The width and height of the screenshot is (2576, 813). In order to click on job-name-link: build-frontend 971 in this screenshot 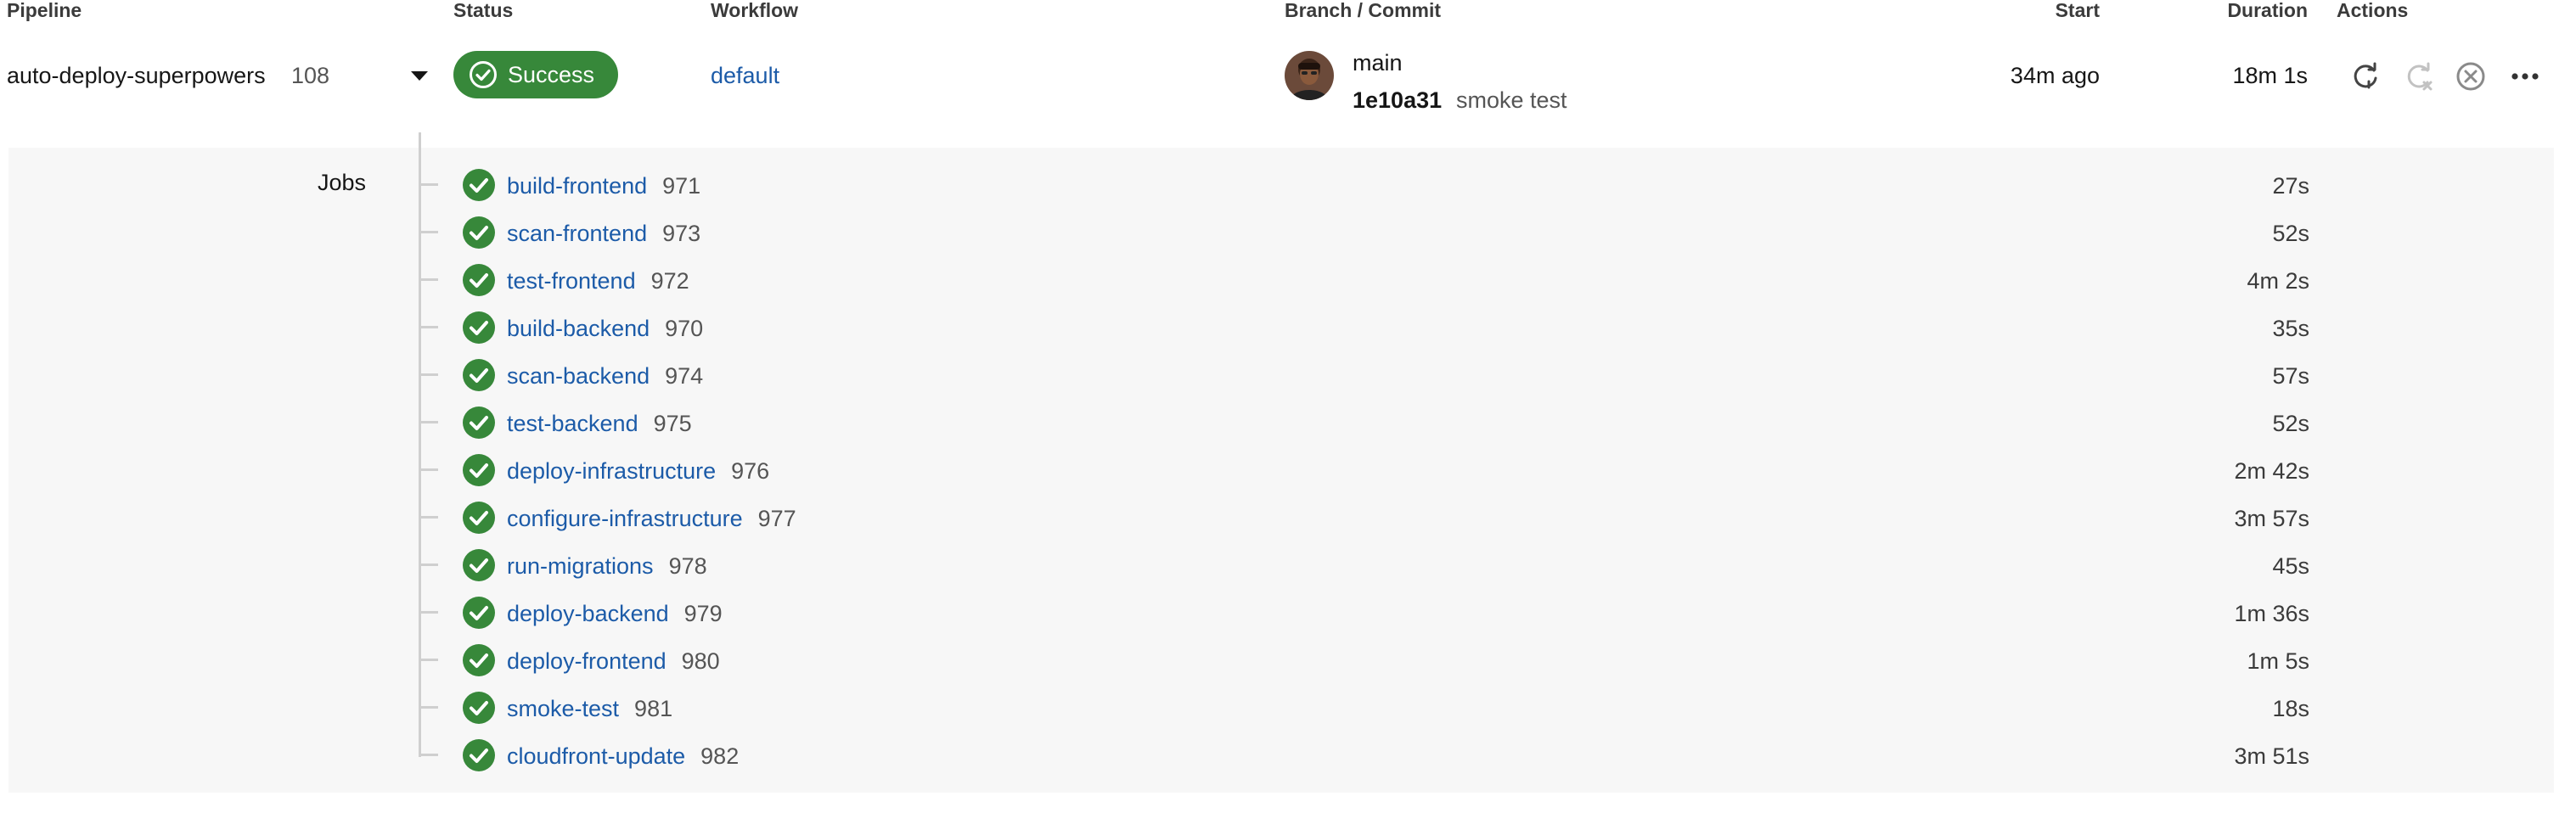, I will do `click(603, 186)`.